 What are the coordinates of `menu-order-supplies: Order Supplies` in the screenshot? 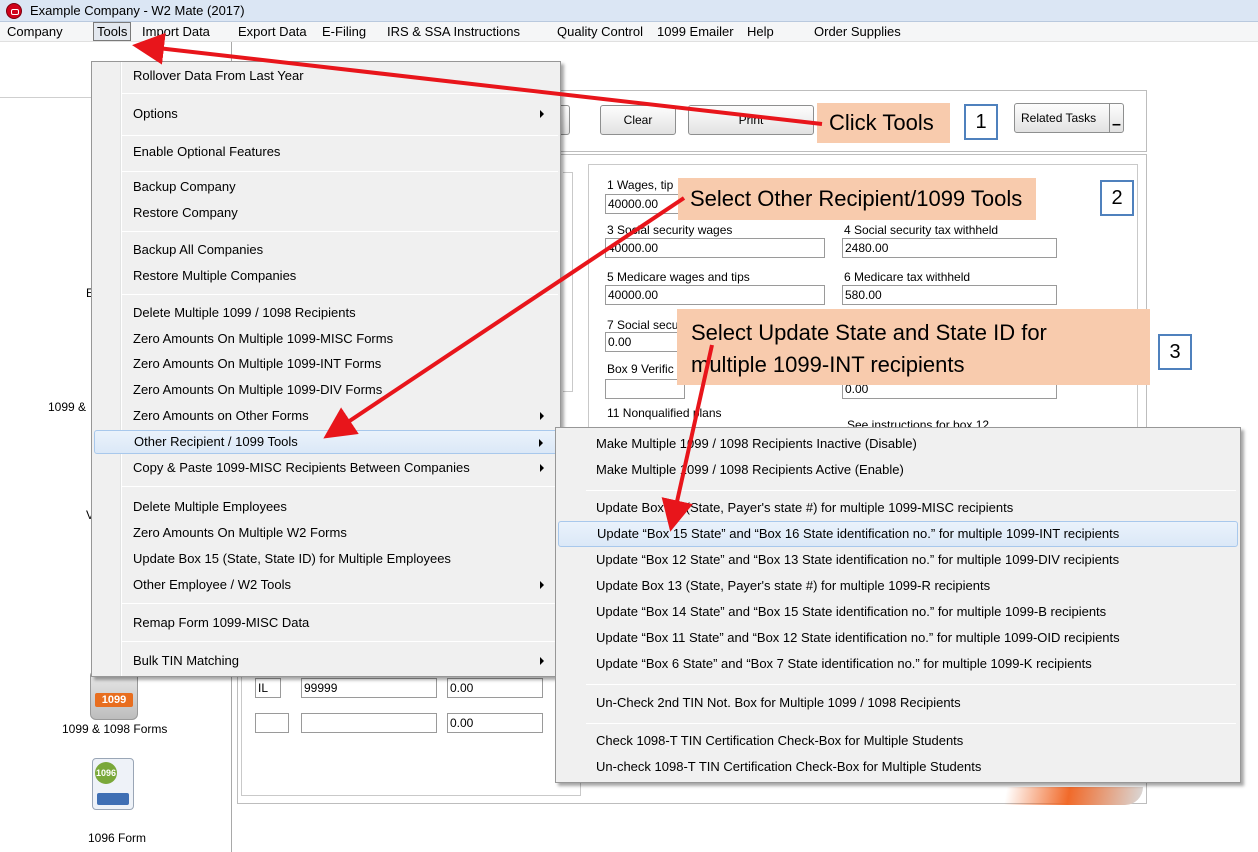 It's located at (857, 31).